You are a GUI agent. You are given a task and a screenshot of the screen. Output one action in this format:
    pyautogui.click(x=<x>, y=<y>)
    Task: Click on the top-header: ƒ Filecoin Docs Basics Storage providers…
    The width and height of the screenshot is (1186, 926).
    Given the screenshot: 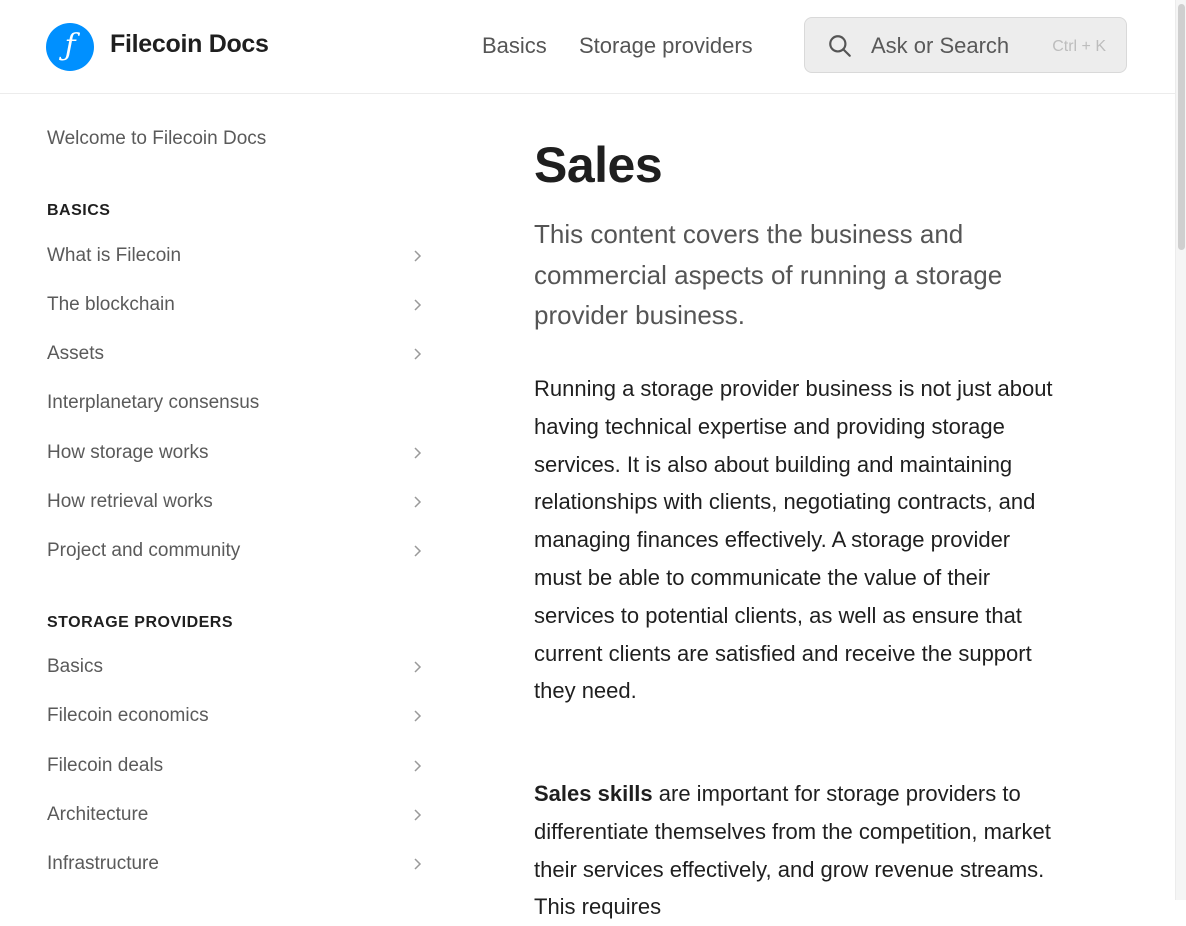 What is the action you would take?
    pyautogui.click(x=587, y=47)
    